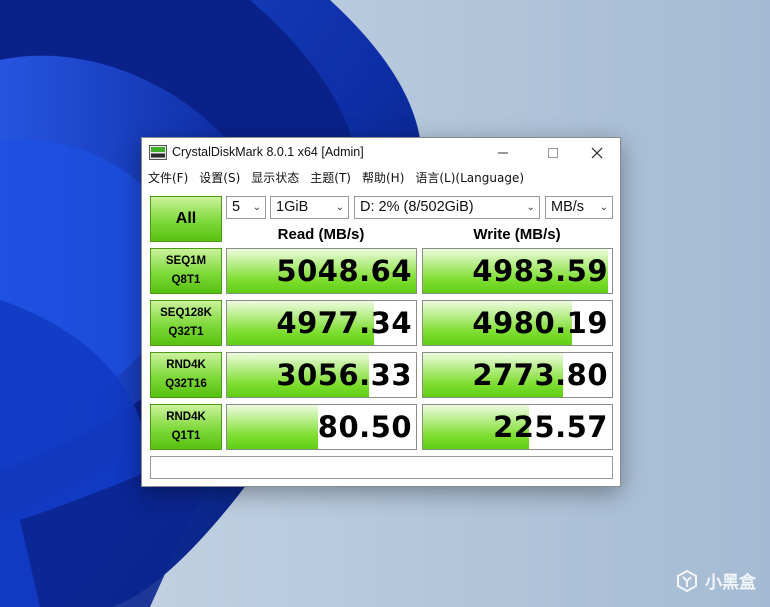 The width and height of the screenshot is (770, 607). I want to click on disk-app-icon, so click(158, 152).